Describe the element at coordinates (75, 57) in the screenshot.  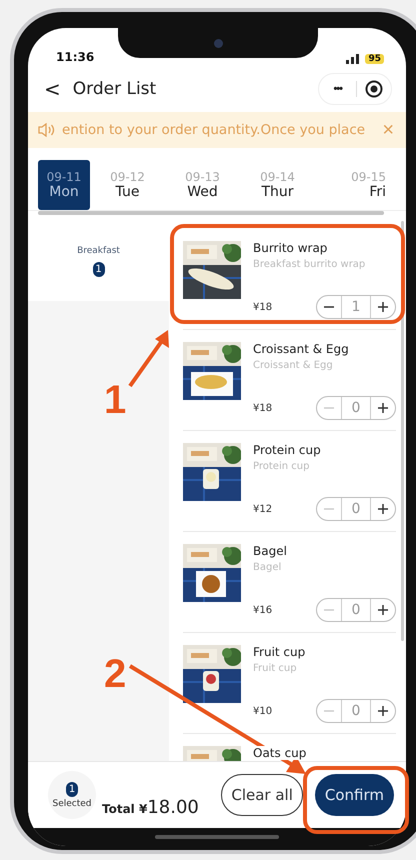
I see `status-time: 11:36` at that location.